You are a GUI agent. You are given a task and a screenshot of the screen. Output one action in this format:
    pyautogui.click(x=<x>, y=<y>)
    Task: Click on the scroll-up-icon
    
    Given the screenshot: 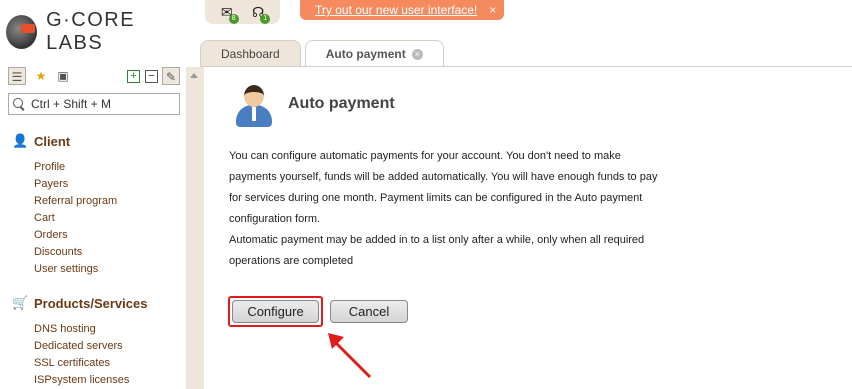 What is the action you would take?
    pyautogui.click(x=194, y=75)
    